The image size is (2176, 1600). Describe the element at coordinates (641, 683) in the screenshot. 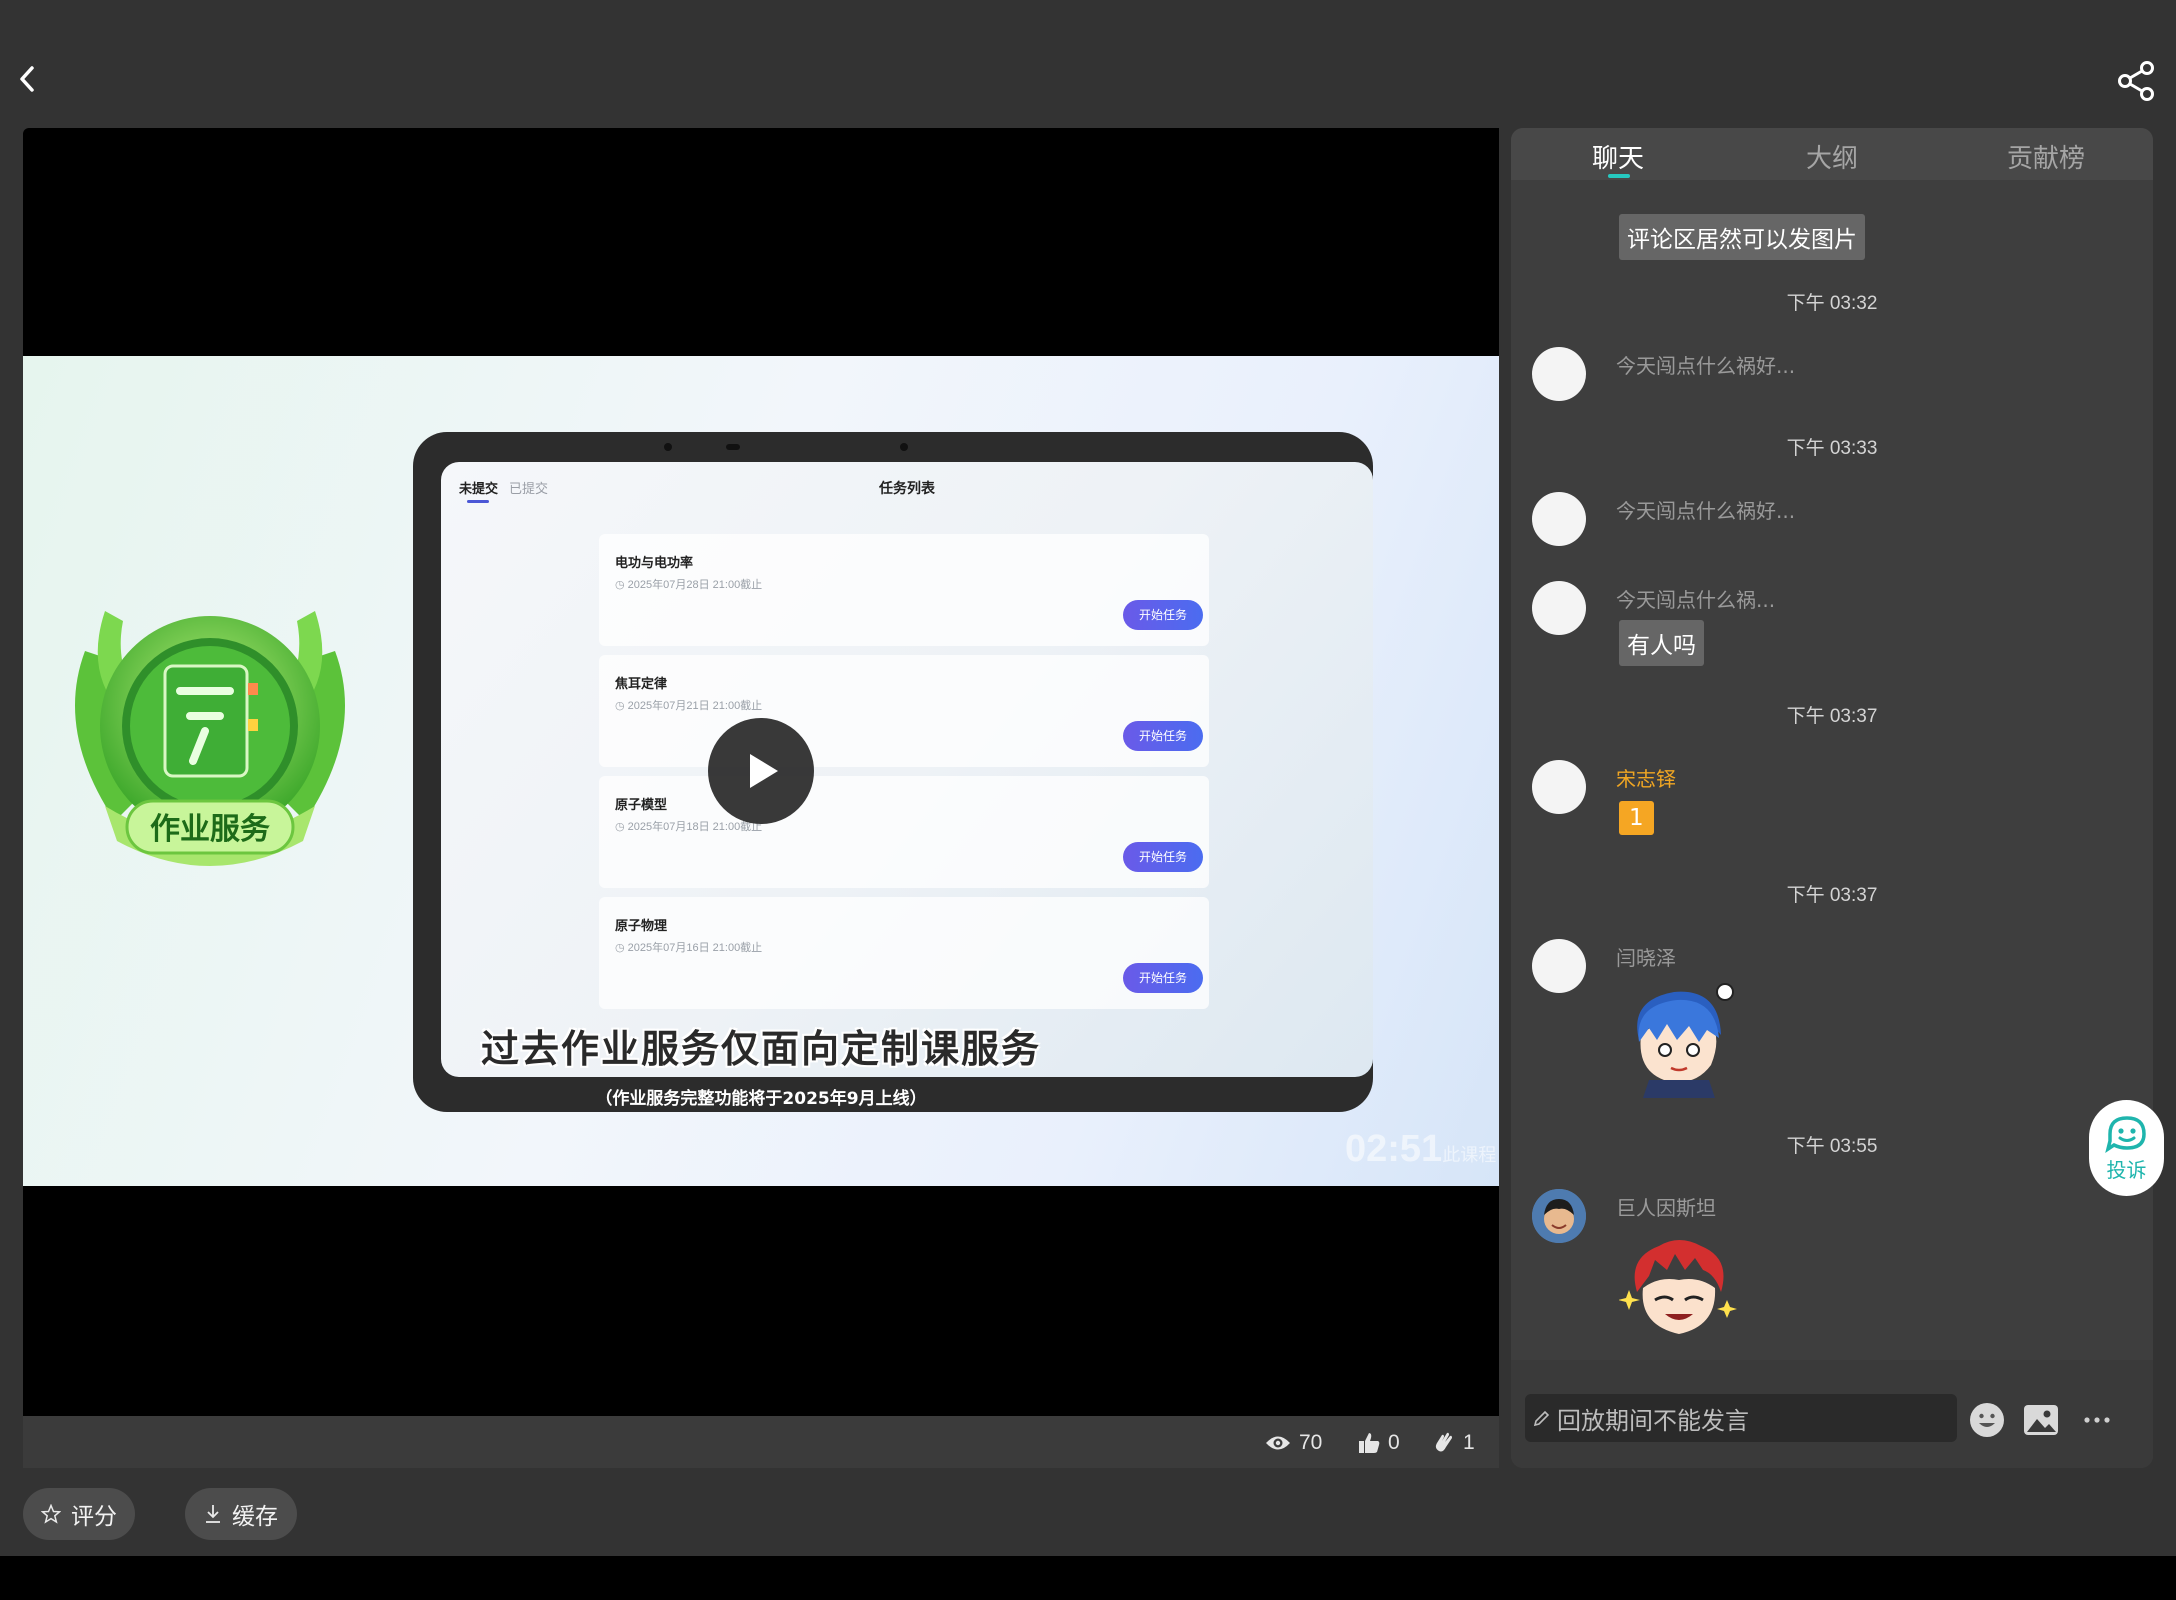

I see `task-title: 焦耳定律` at that location.